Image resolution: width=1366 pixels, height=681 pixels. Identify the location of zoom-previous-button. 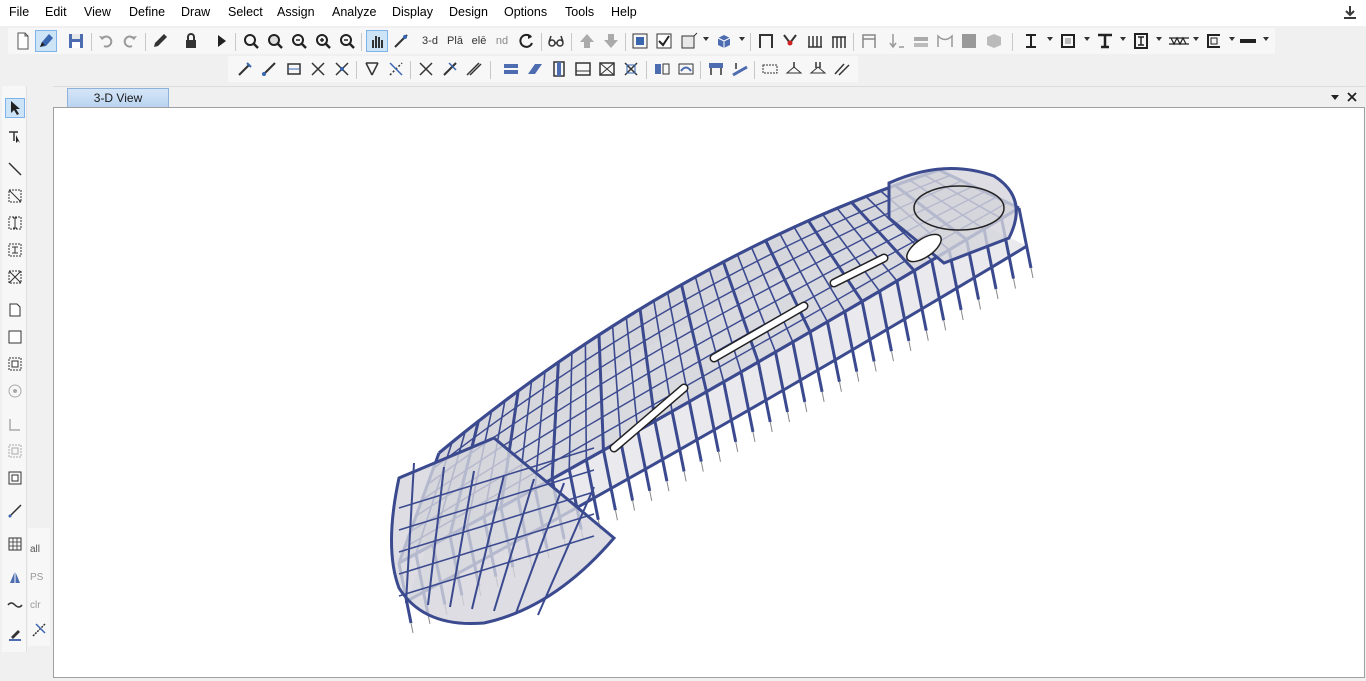
(299, 41).